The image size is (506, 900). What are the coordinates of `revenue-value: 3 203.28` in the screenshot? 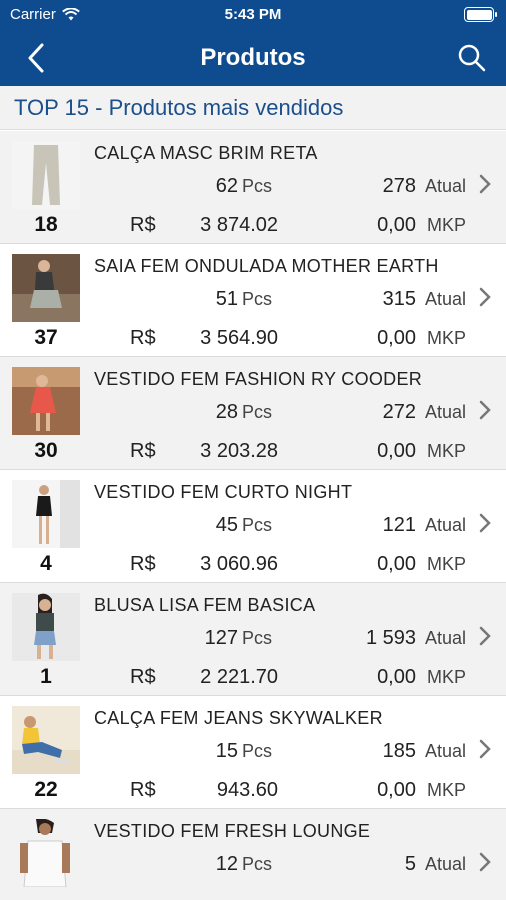 It's located at (239, 451).